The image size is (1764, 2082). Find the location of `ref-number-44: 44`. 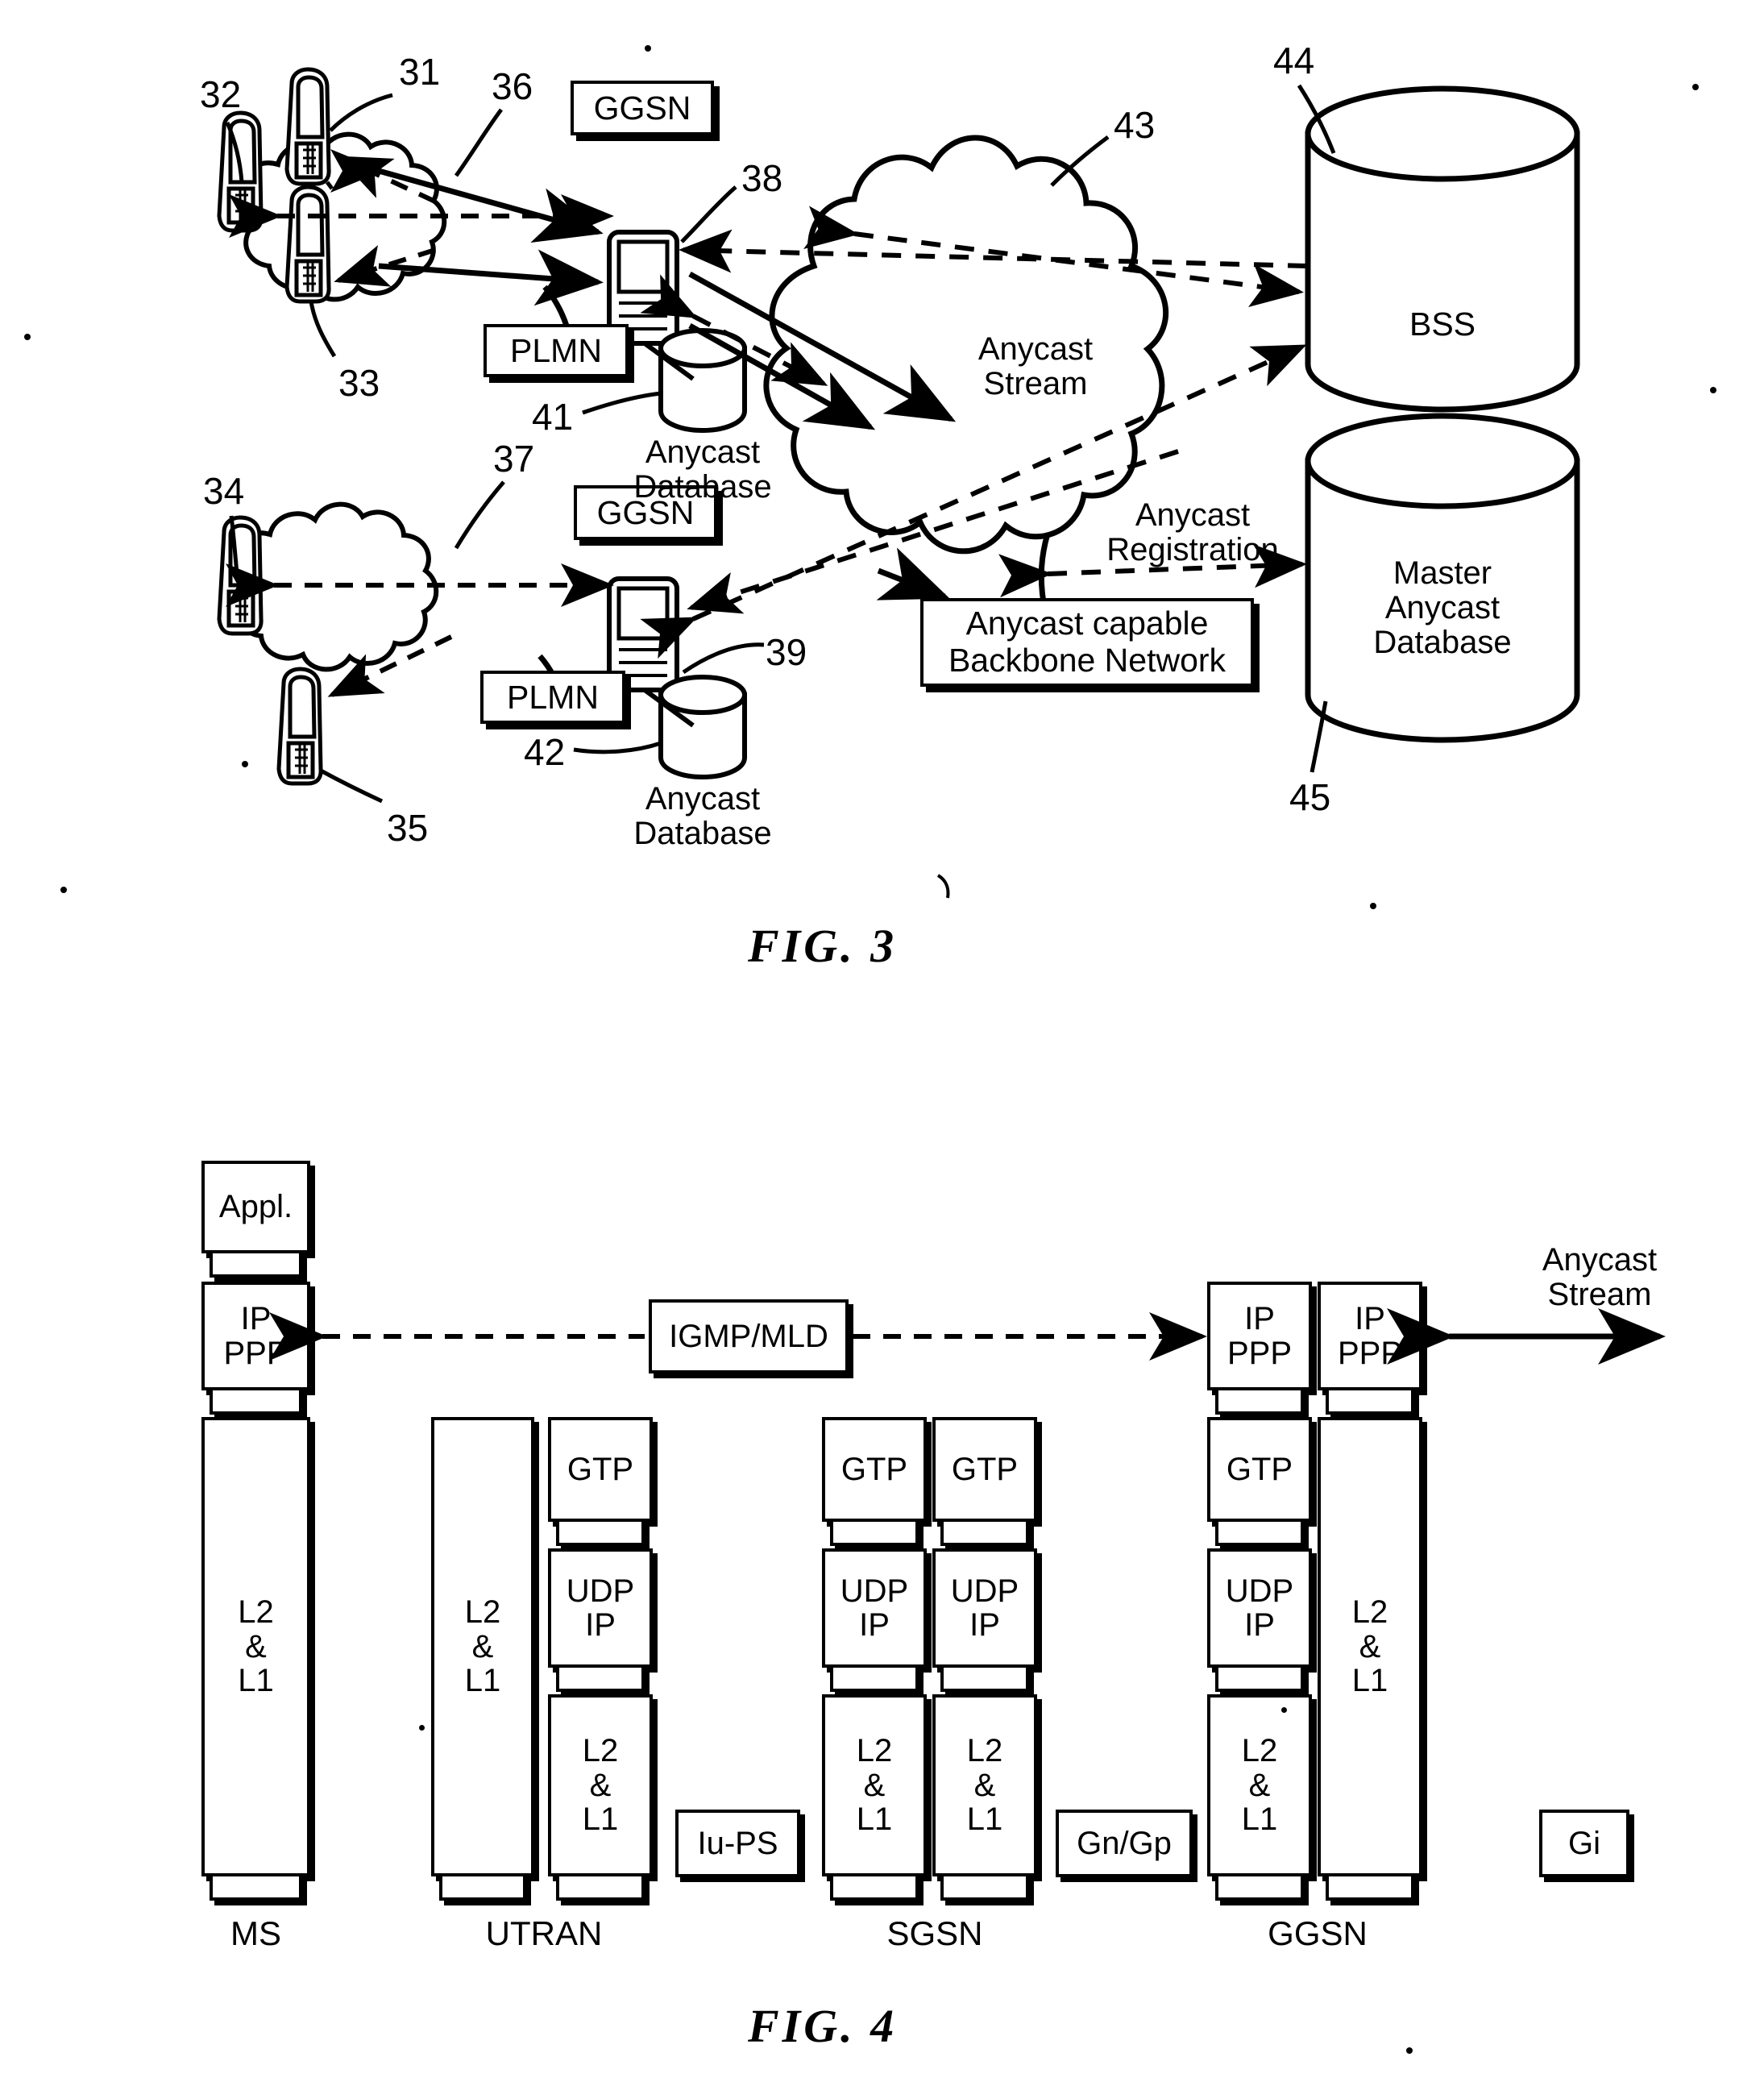

ref-number-44: 44 is located at coordinates (1294, 60).